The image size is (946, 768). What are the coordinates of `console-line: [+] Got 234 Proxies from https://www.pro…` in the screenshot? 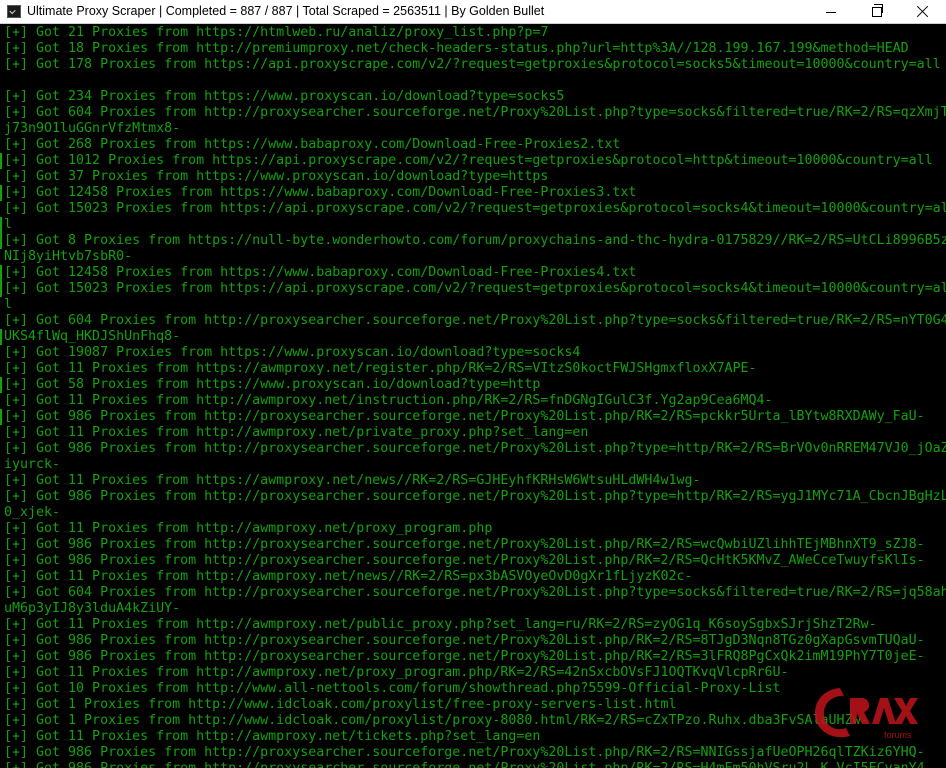 It's located at (284, 96).